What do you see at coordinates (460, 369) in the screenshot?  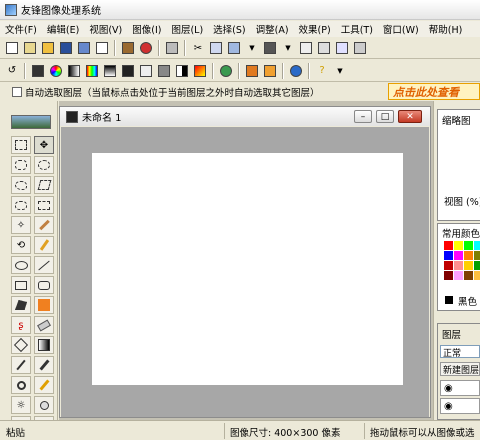 I see `new-layer-button: 新建图层` at bounding box center [460, 369].